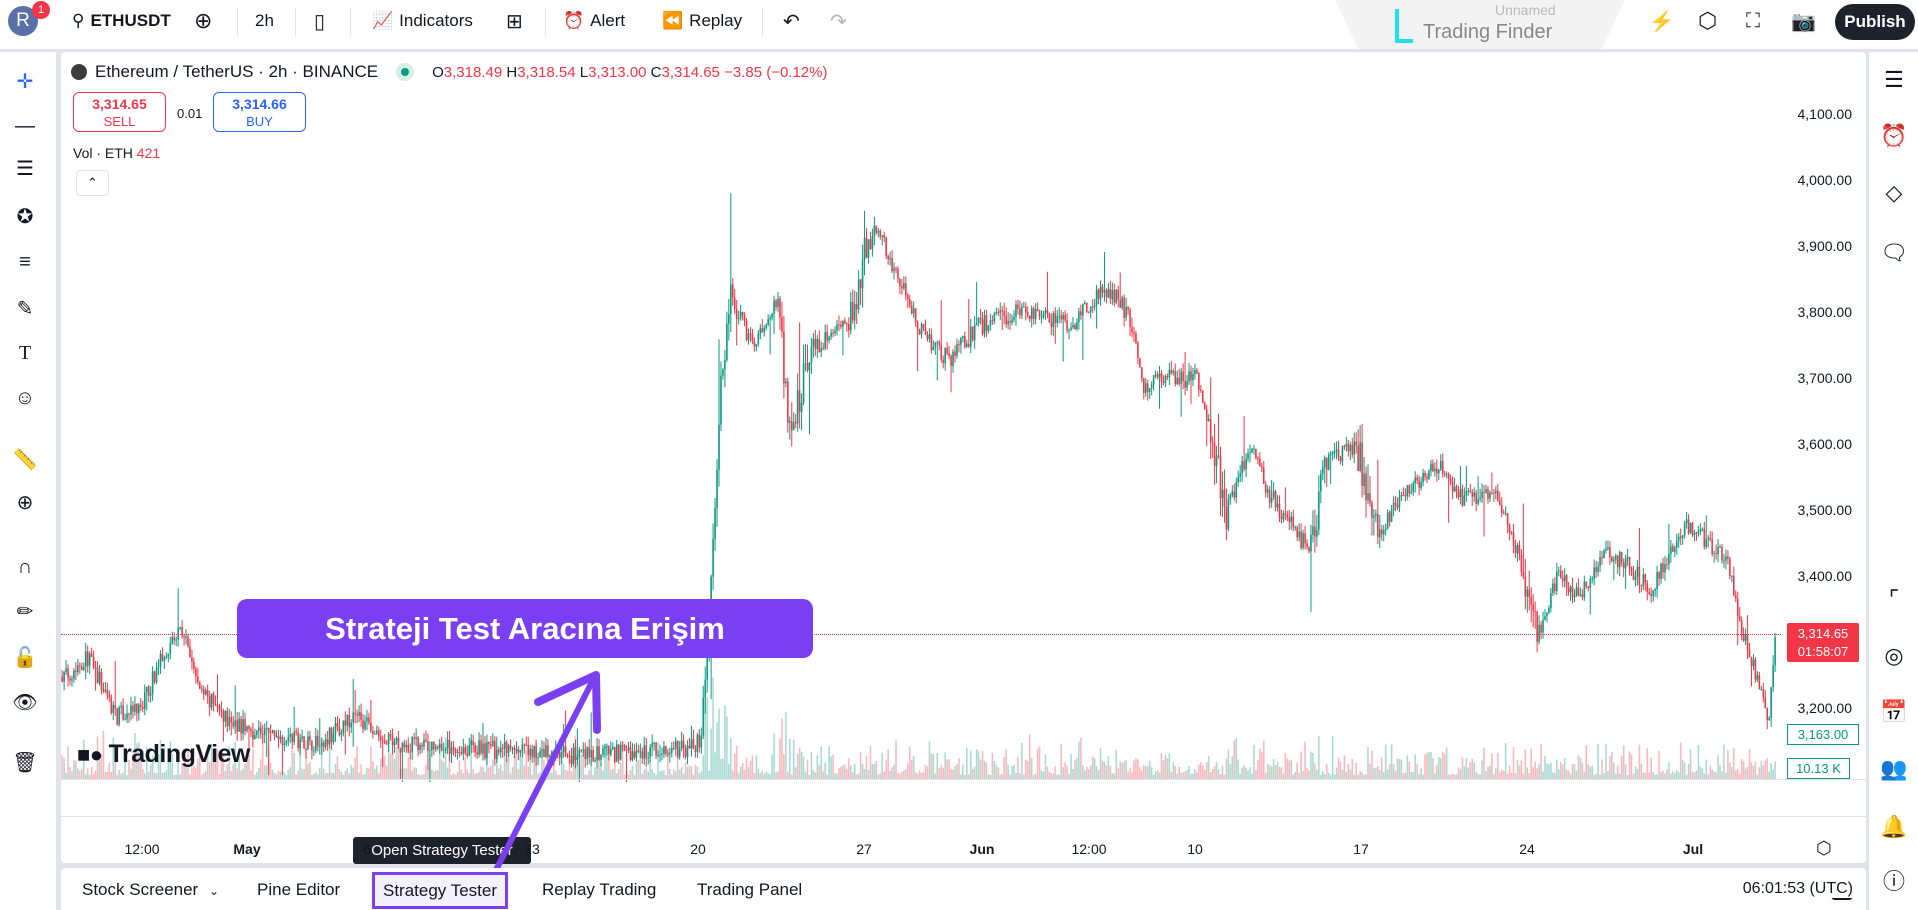 The image size is (1918, 910). I want to click on utc-clock: 06:01:53 (UTC), so click(1787, 889).